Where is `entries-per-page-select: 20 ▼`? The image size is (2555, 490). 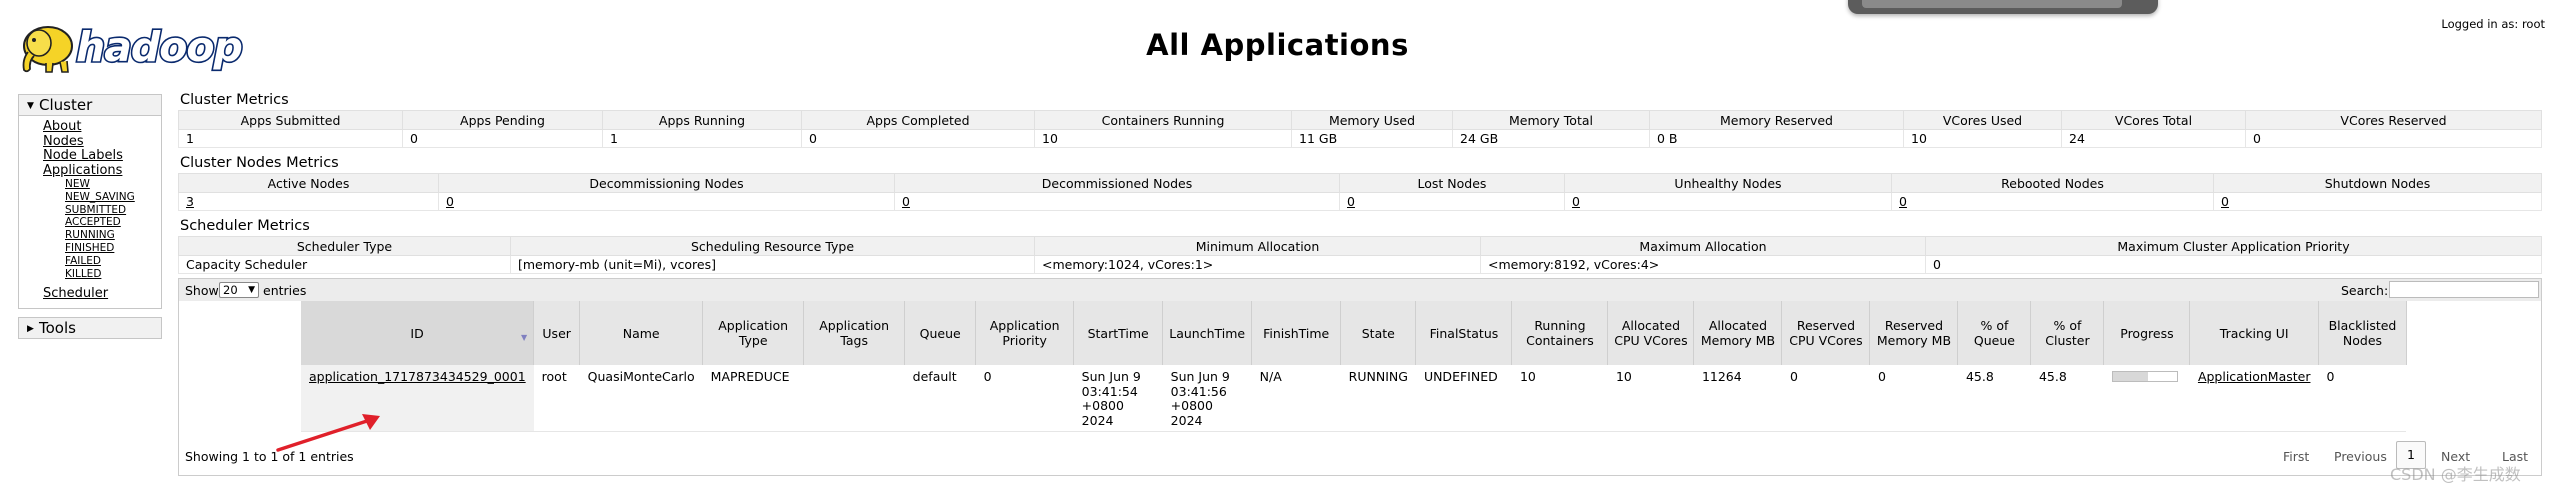 entries-per-page-select: 20 ▼ is located at coordinates (239, 290).